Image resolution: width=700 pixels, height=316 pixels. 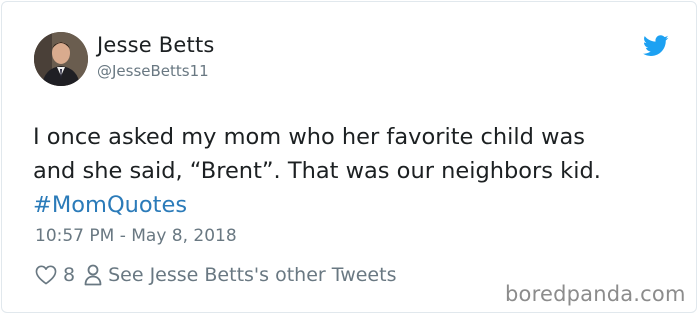 What do you see at coordinates (46, 275) in the screenshot?
I see `heart-icon` at bounding box center [46, 275].